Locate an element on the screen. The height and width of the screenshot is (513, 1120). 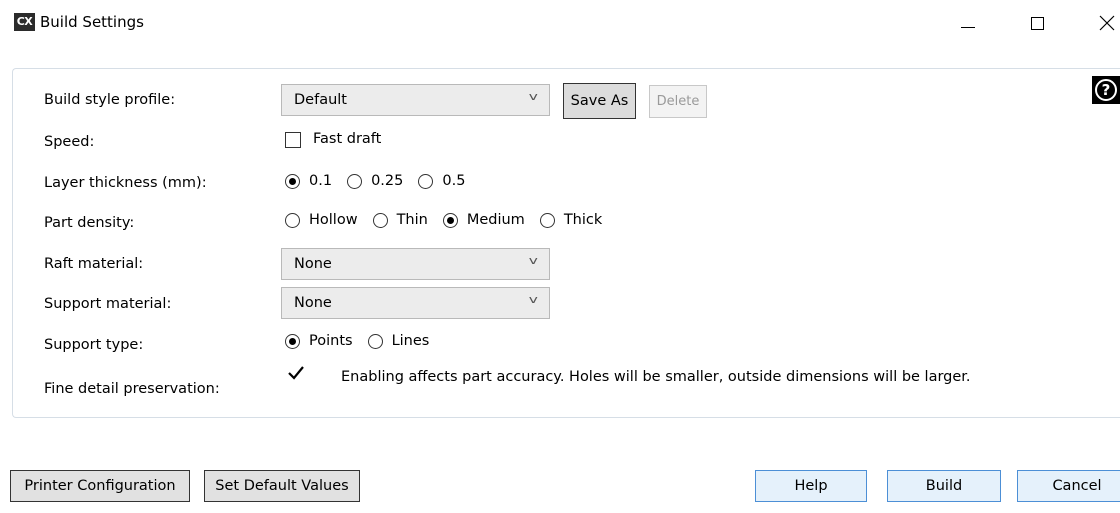
layer-thickness-group: 0.1 0.25 0.5 is located at coordinates (382, 181).